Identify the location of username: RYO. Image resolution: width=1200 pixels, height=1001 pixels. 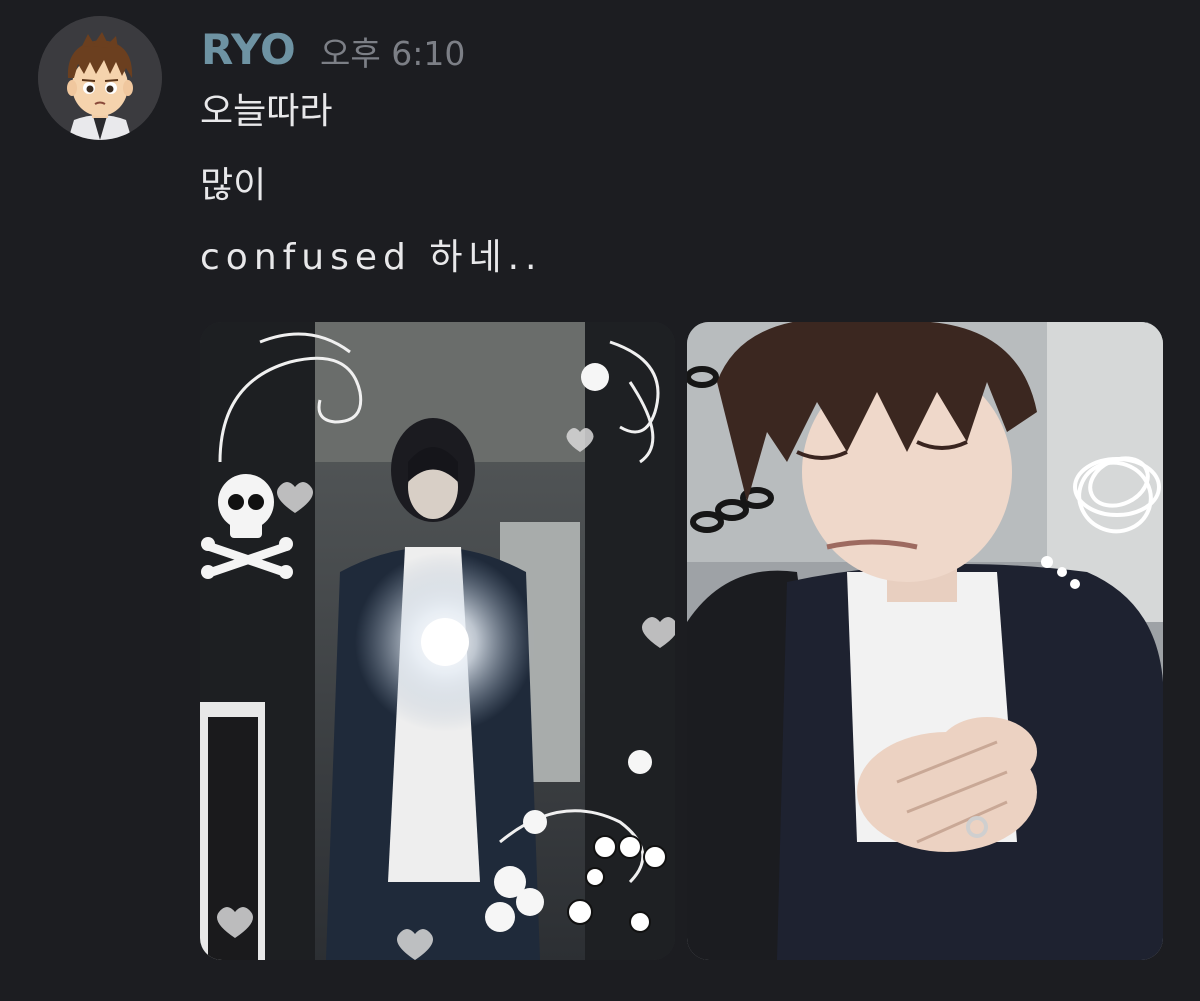
(248, 50).